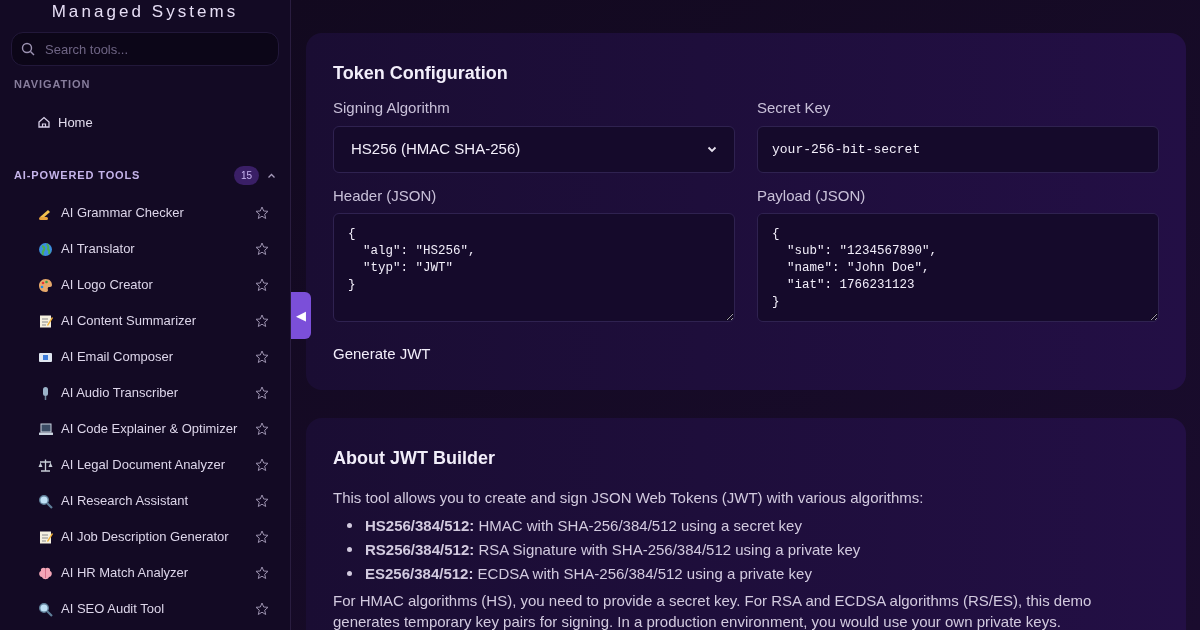  What do you see at coordinates (45, 429) in the screenshot?
I see `laptop-icon` at bounding box center [45, 429].